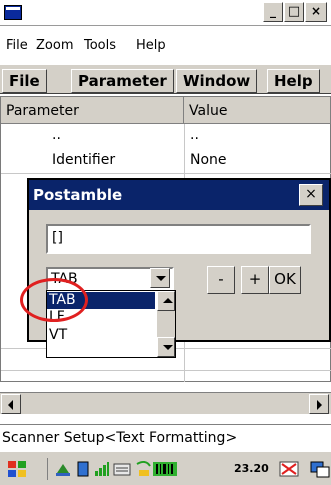  What do you see at coordinates (165, 403) in the screenshot?
I see `horizontal-scrollbar` at bounding box center [165, 403].